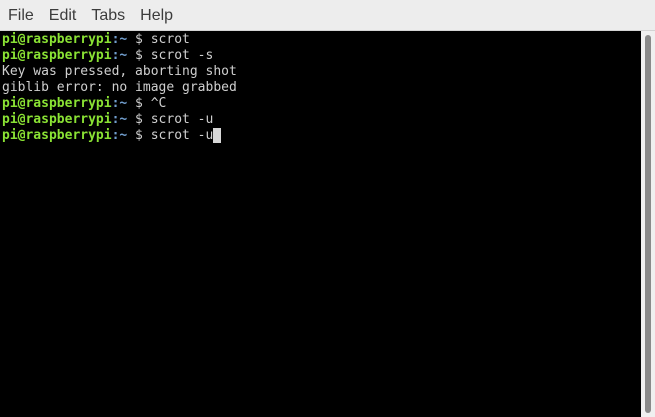  What do you see at coordinates (156, 15) in the screenshot?
I see `menu-help: Help` at bounding box center [156, 15].